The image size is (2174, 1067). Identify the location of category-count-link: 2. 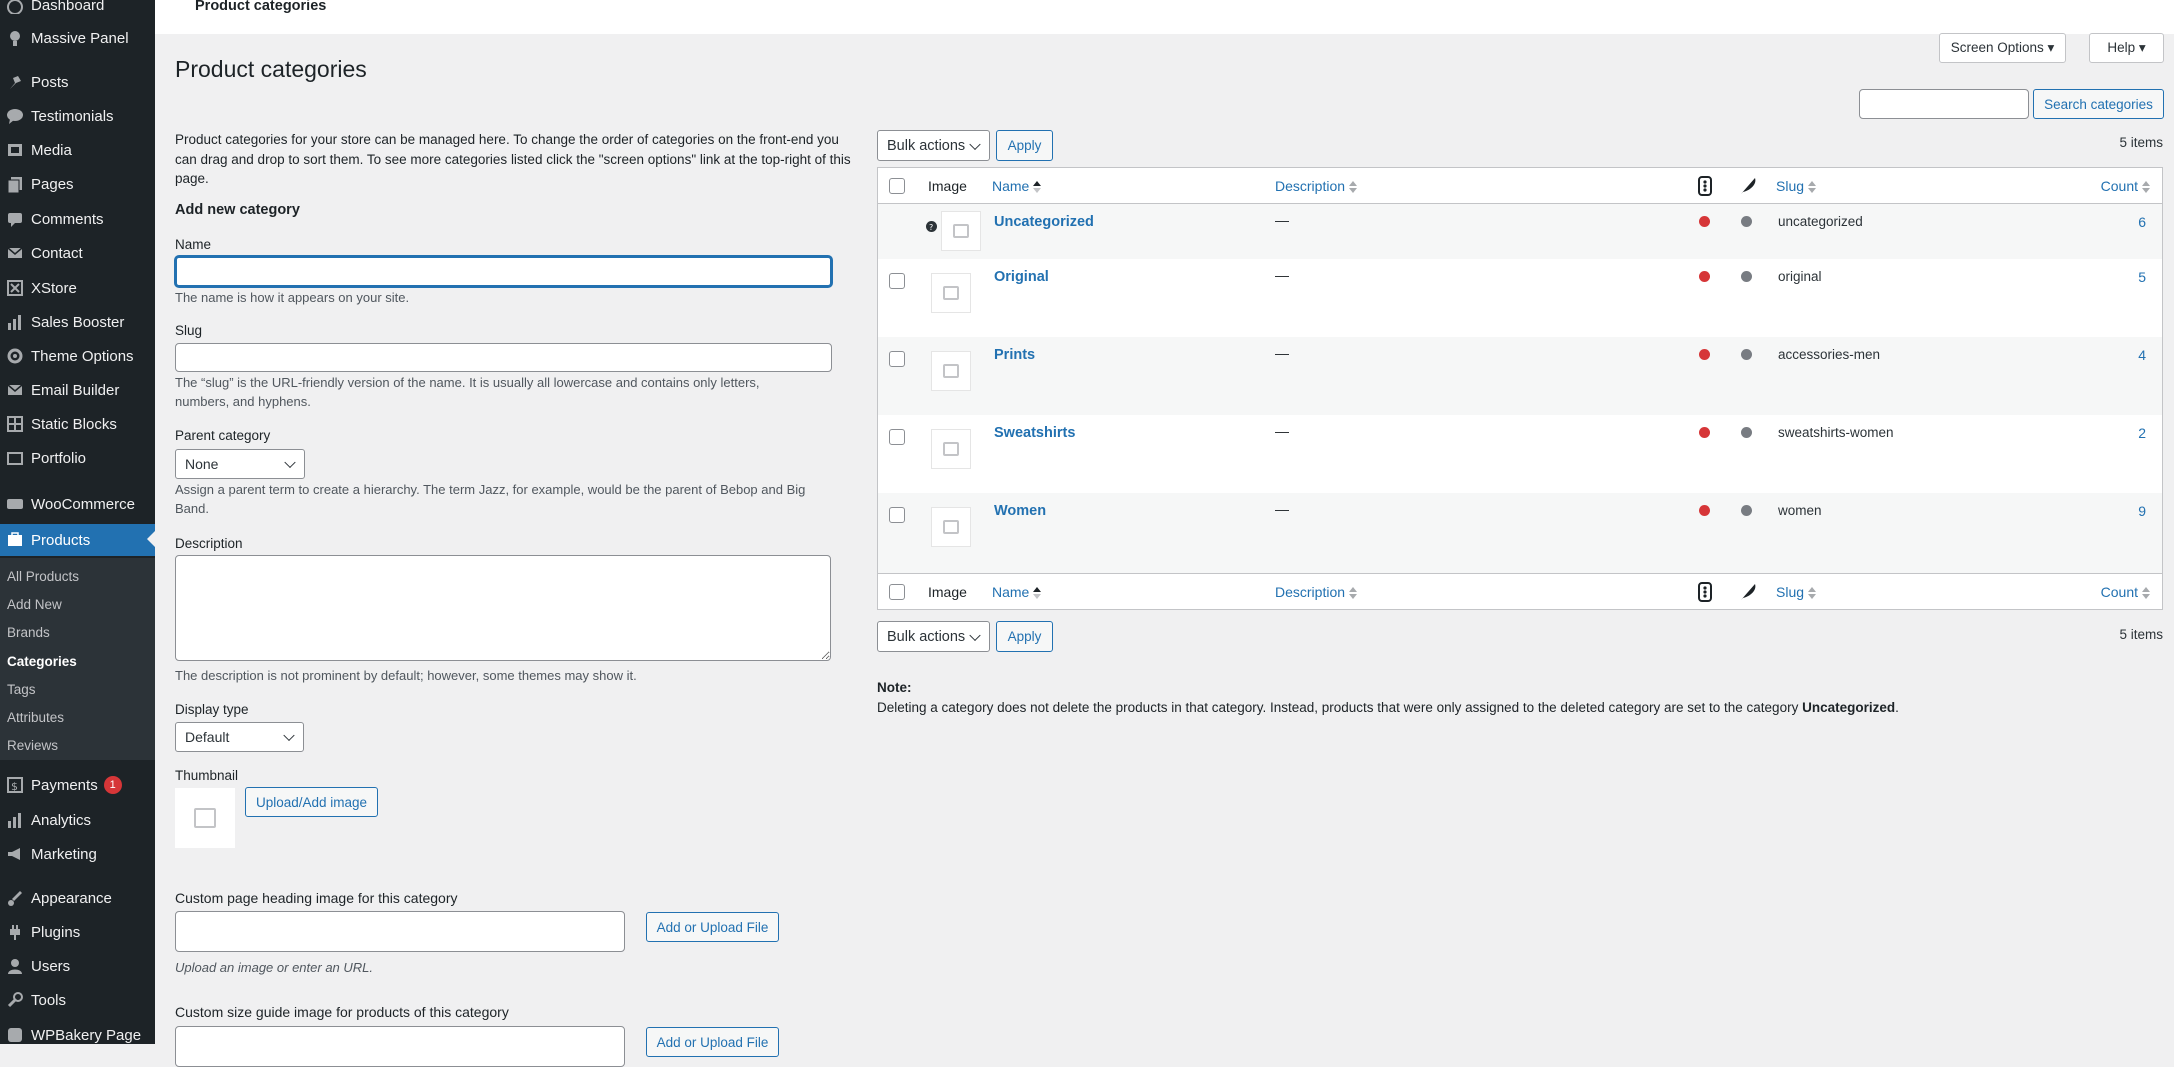
(2142, 433).